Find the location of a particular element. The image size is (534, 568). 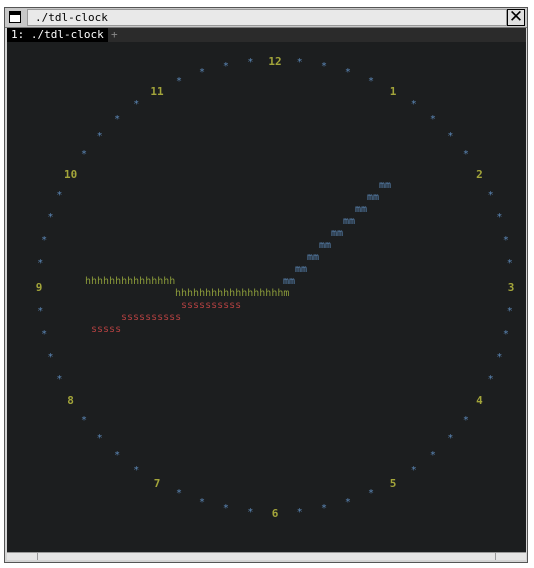

tab-active: 1: ./tdl-clock is located at coordinates (57, 35).